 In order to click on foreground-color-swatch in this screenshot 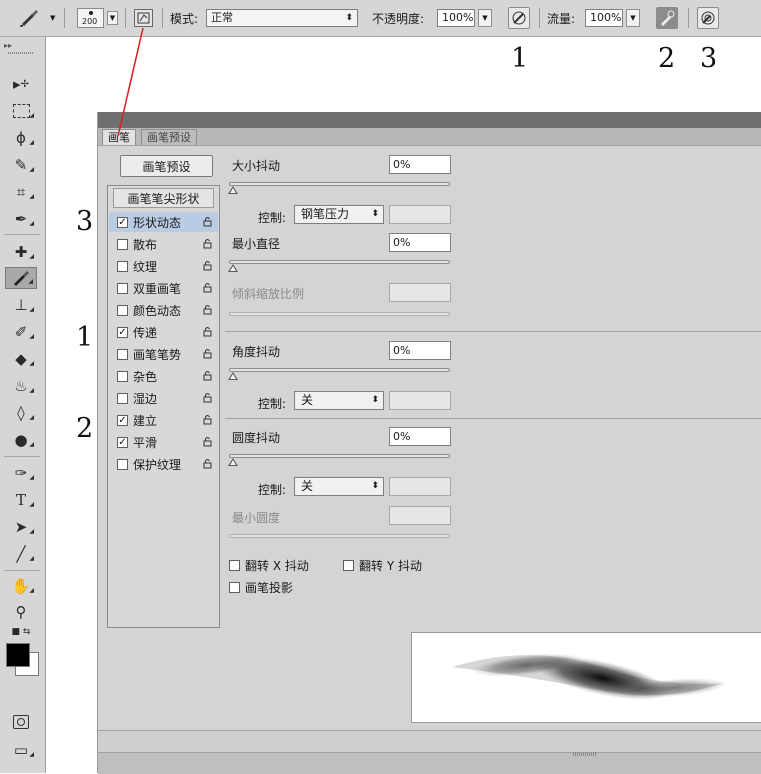, I will do `click(18, 655)`.